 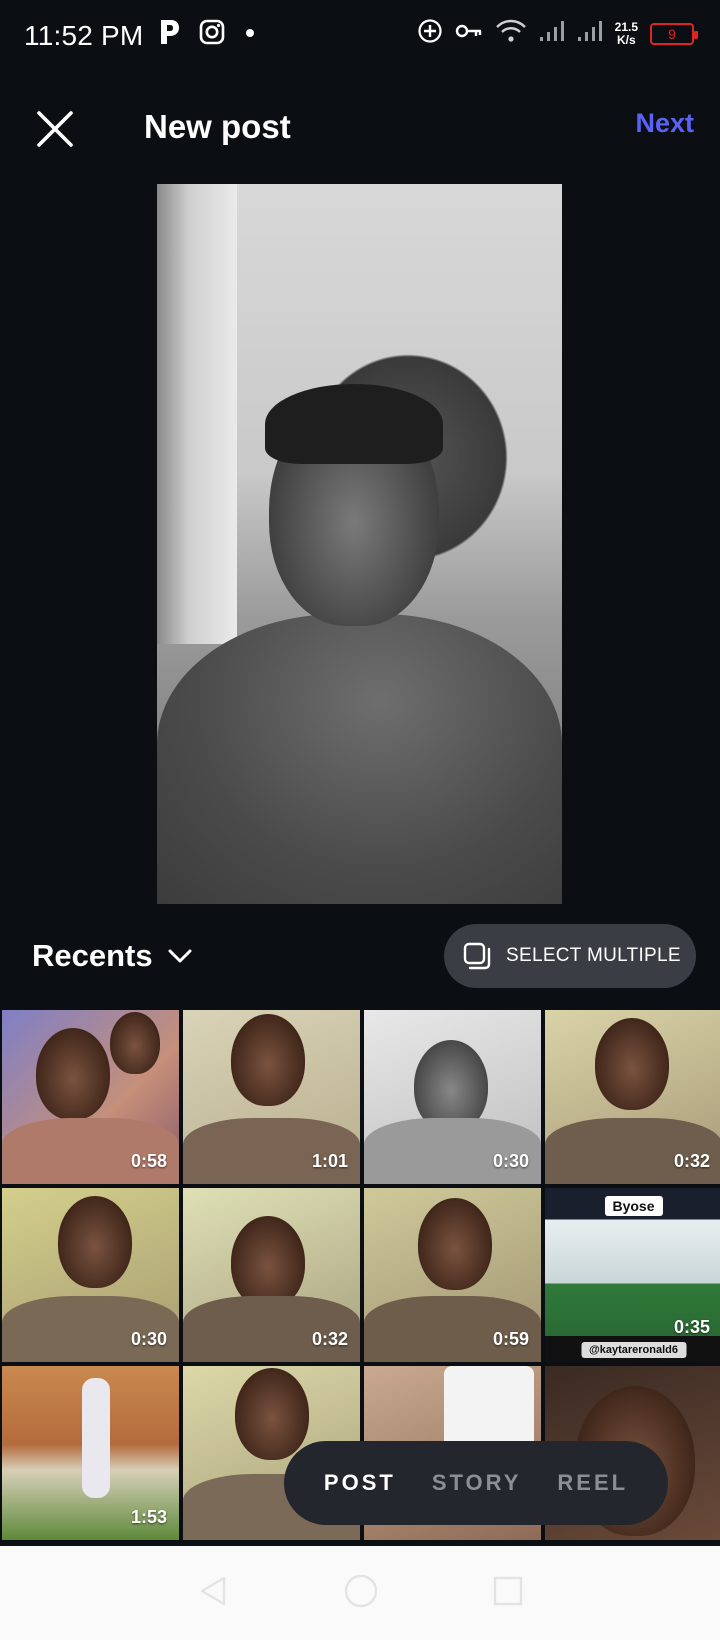 I want to click on add-circle-icon, so click(x=430, y=33).